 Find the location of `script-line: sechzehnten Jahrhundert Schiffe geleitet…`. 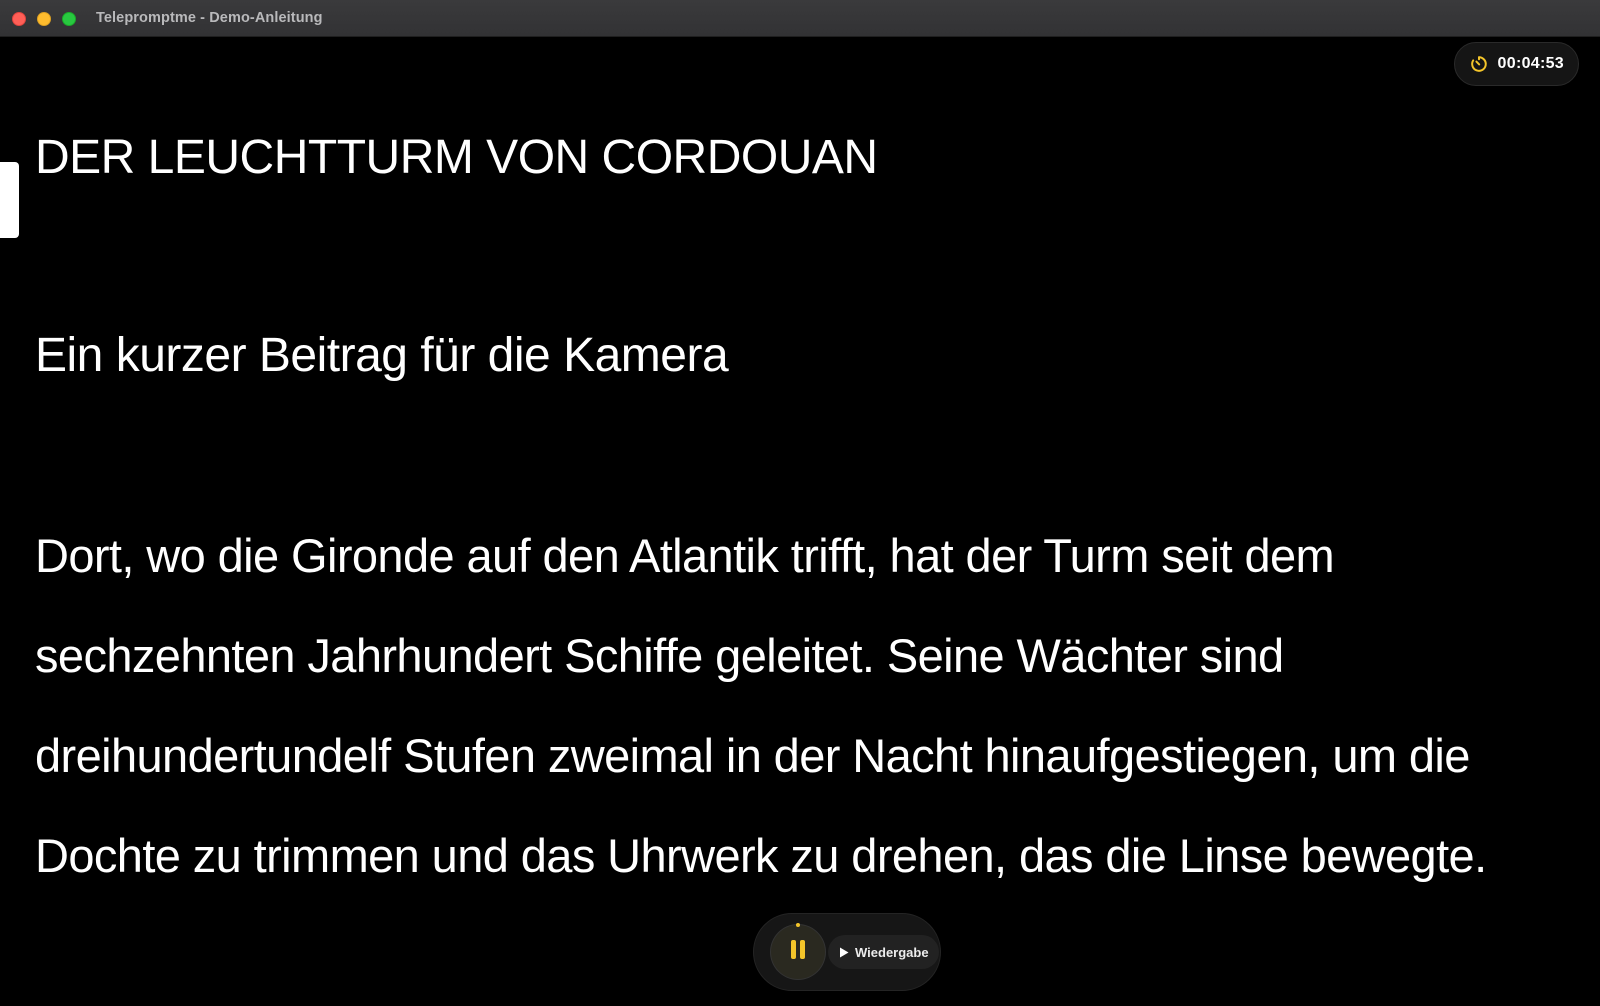

script-line: sechzehnten Jahrhundert Schiffe geleitet… is located at coordinates (659, 655).